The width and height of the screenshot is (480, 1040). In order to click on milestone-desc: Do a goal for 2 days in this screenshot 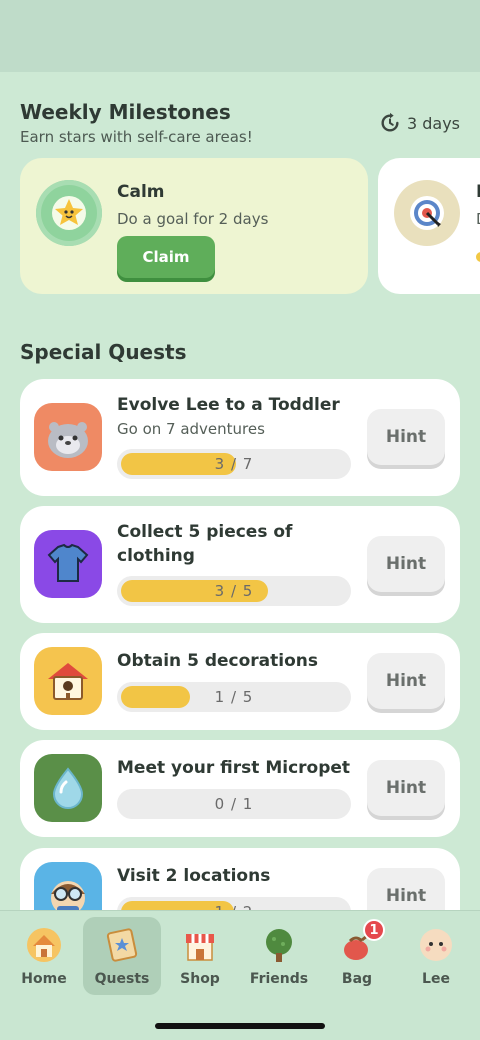, I will do `click(193, 219)`.